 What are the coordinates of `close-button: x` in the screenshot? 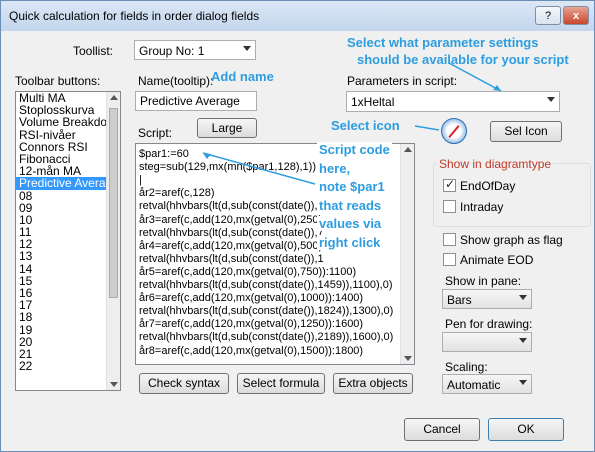 It's located at (576, 15).